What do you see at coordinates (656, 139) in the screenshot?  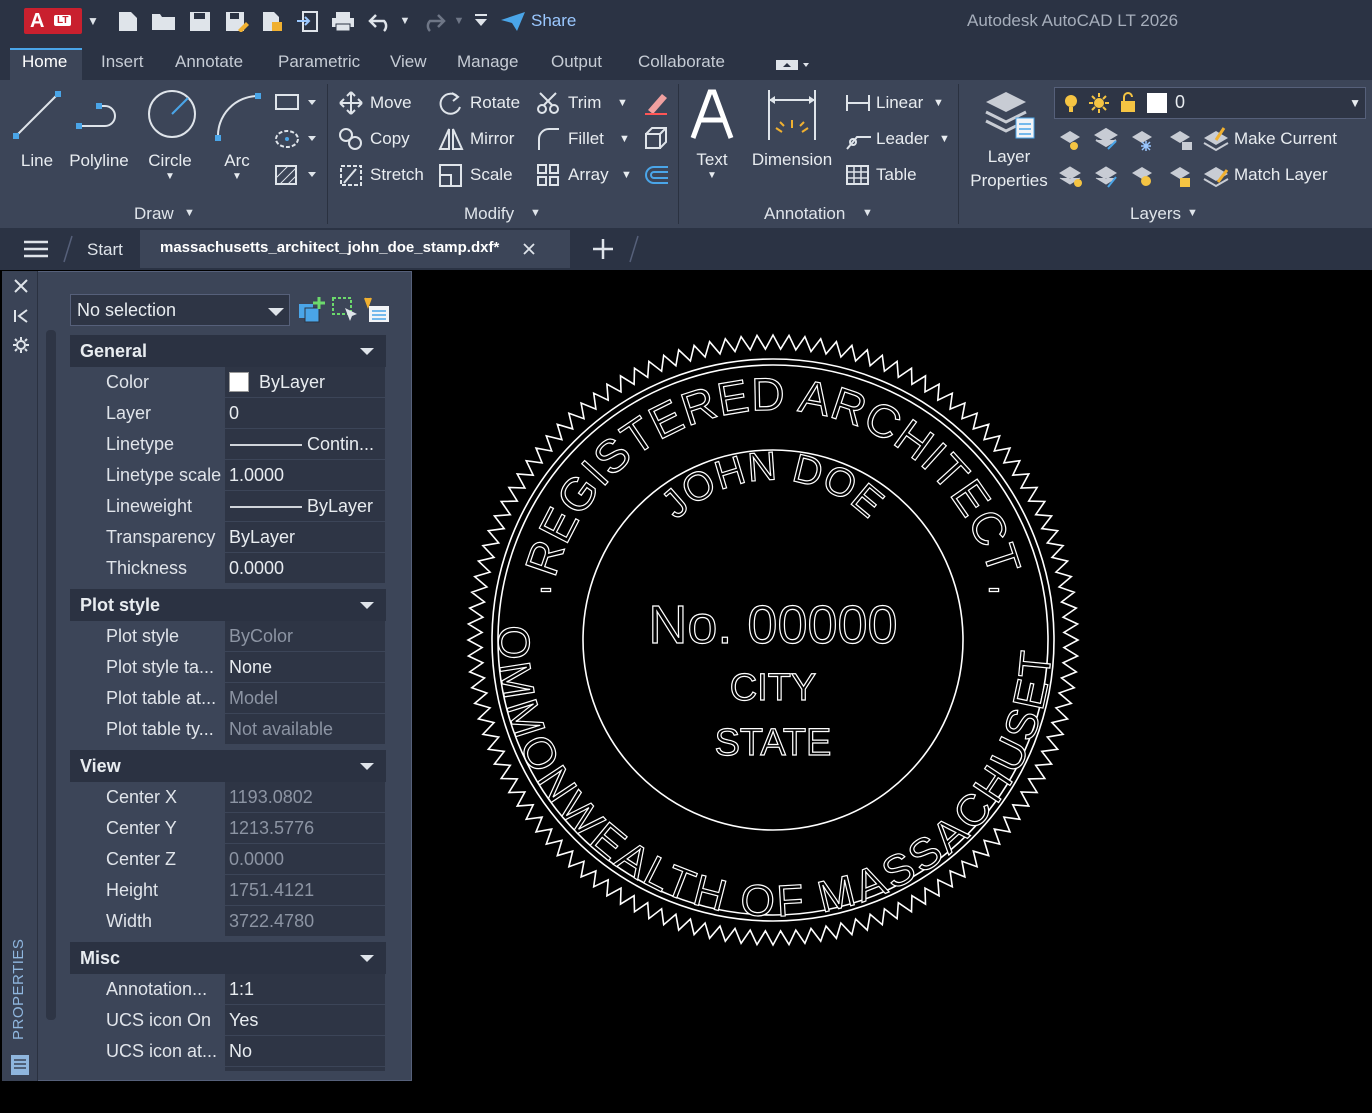 I see `explode-icon` at bounding box center [656, 139].